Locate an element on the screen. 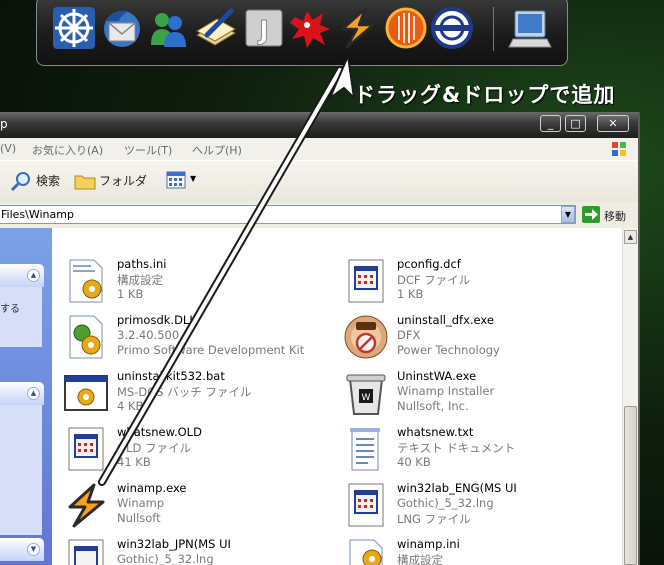 Image resolution: width=664 pixels, height=565 pixels. folders-button: フォルダ is located at coordinates (123, 180).